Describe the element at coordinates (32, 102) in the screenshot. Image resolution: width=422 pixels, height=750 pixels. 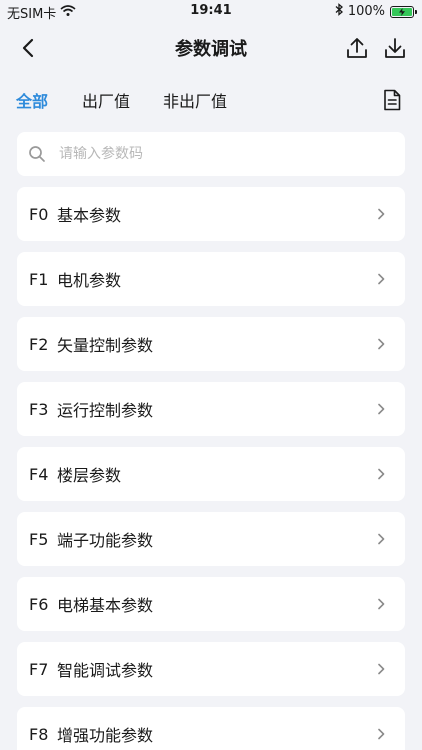
I see `tab-all: 全部` at that location.